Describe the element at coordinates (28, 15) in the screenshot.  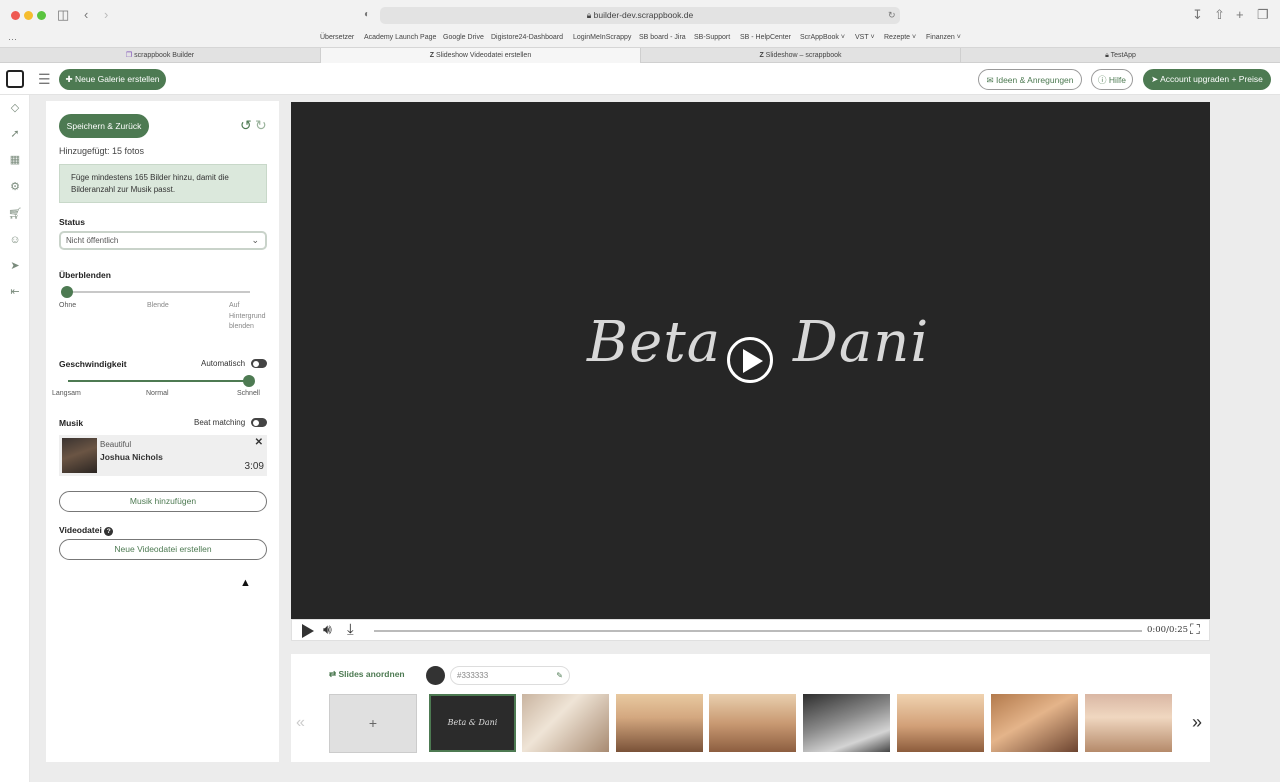
I see `minimize-window-button` at that location.